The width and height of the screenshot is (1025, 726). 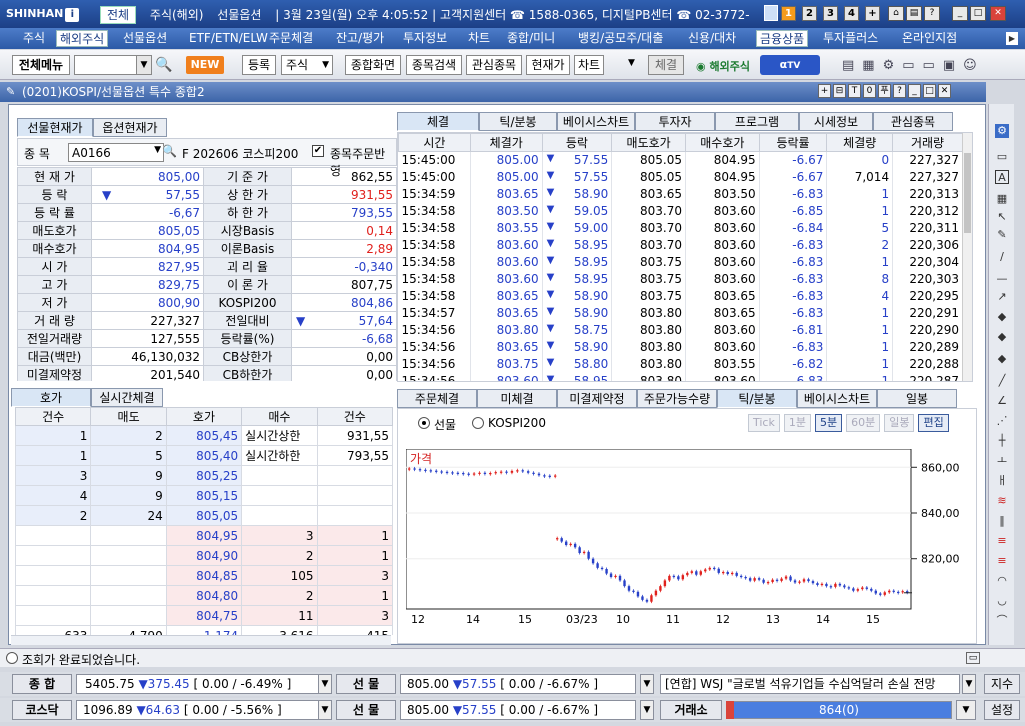 What do you see at coordinates (204, 515) in the screenshot?
I see `ask-level-row: 2 24 805,05` at bounding box center [204, 515].